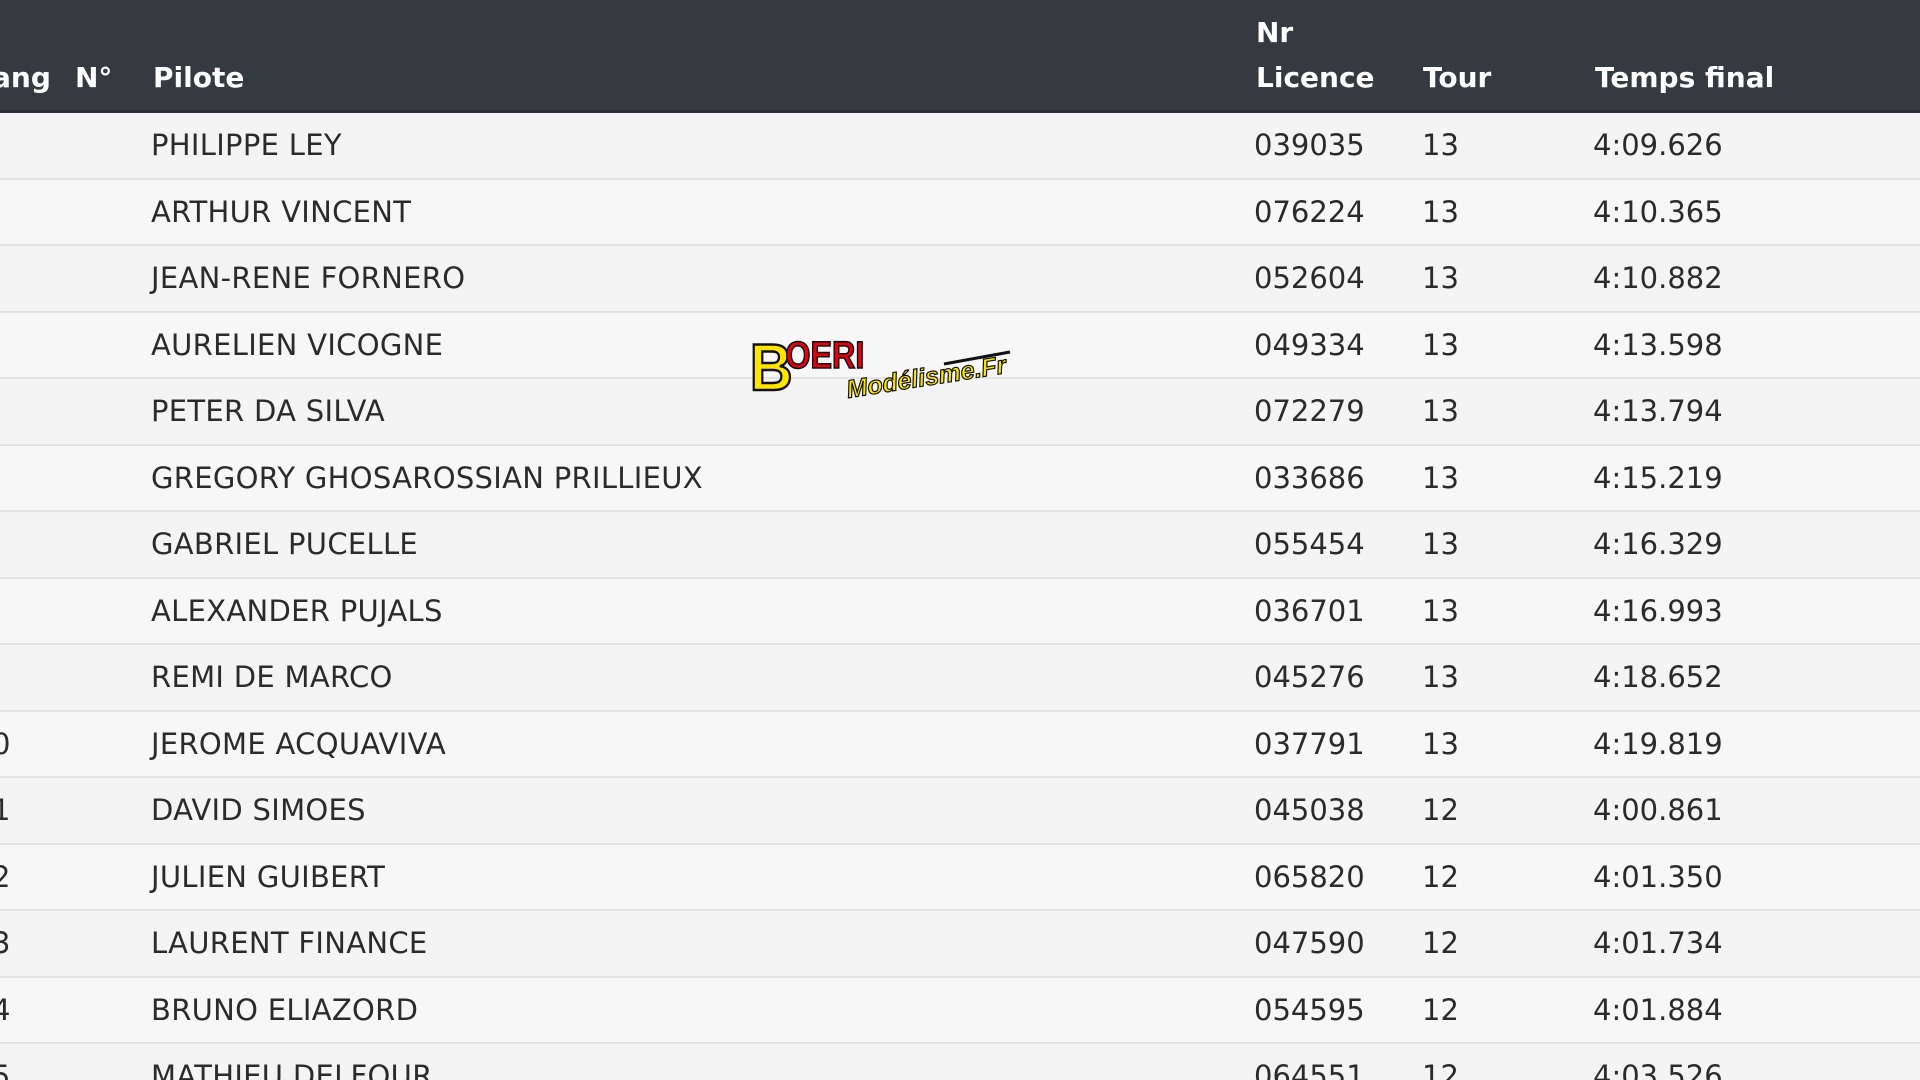 This screenshot has width=1920, height=1080. I want to click on header-rang: ang, so click(25, 78).